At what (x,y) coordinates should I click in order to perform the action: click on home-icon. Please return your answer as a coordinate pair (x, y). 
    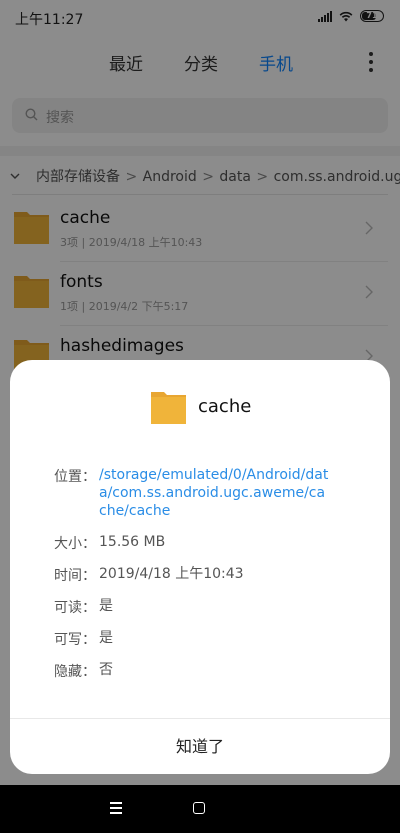
    Looking at the image, I should click on (199, 808).